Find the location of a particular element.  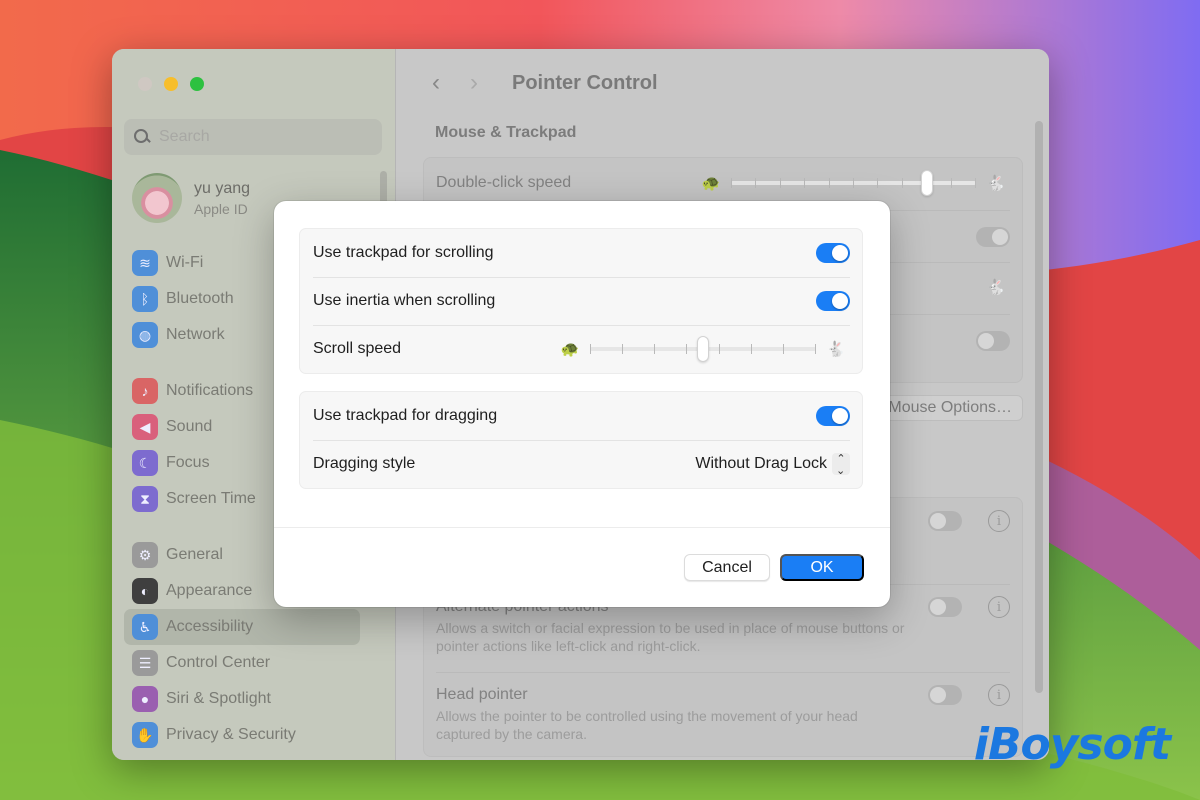

search-field is located at coordinates (253, 137).